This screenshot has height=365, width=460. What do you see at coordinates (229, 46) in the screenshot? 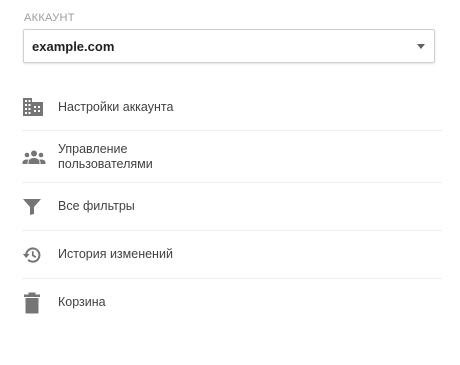
I see `account-selector: example.com` at bounding box center [229, 46].